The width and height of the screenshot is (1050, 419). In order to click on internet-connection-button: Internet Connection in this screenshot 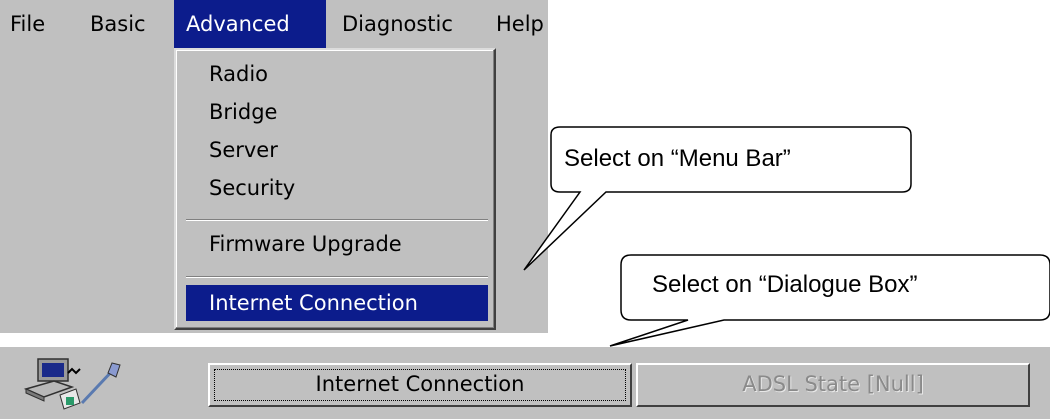, I will do `click(420, 385)`.